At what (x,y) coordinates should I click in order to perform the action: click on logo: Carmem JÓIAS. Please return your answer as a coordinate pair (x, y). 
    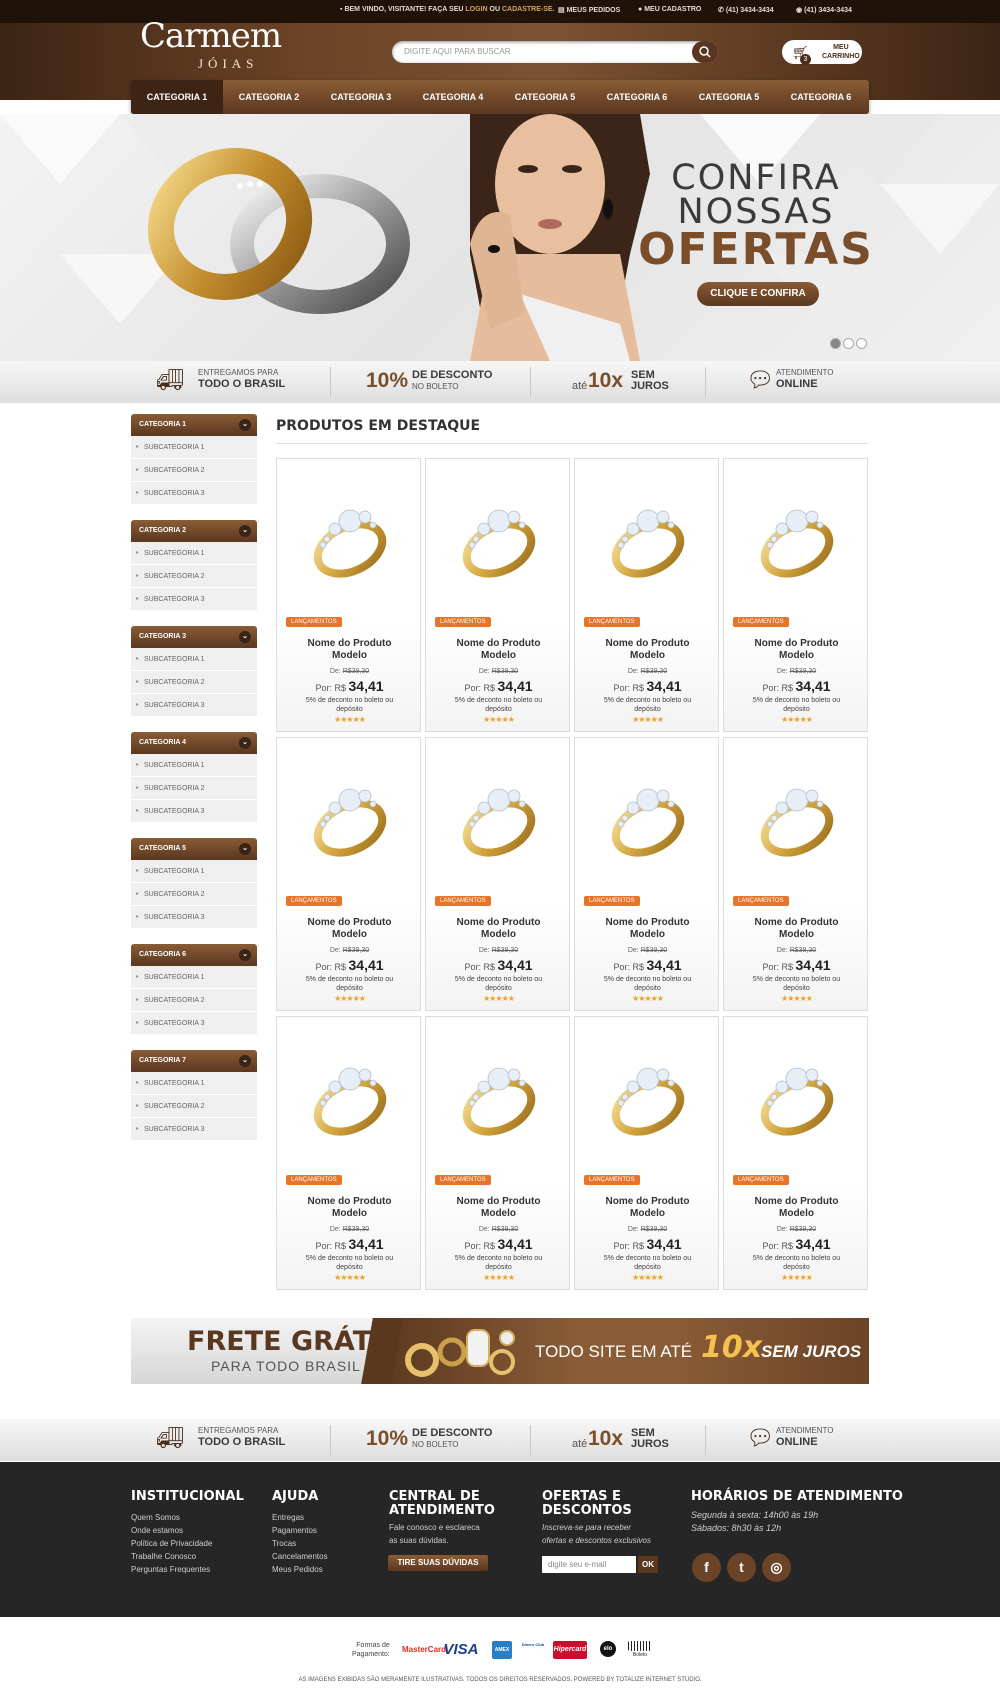
    Looking at the image, I should click on (215, 43).